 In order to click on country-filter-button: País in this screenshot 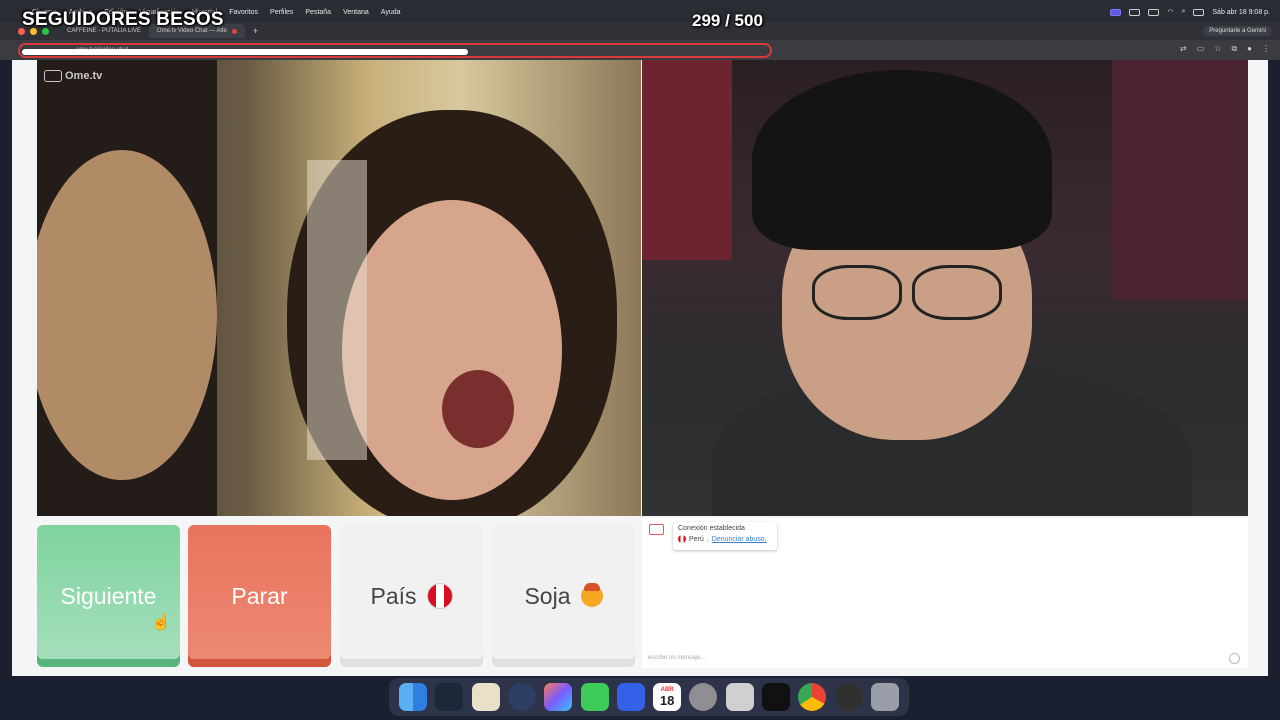, I will do `click(411, 596)`.